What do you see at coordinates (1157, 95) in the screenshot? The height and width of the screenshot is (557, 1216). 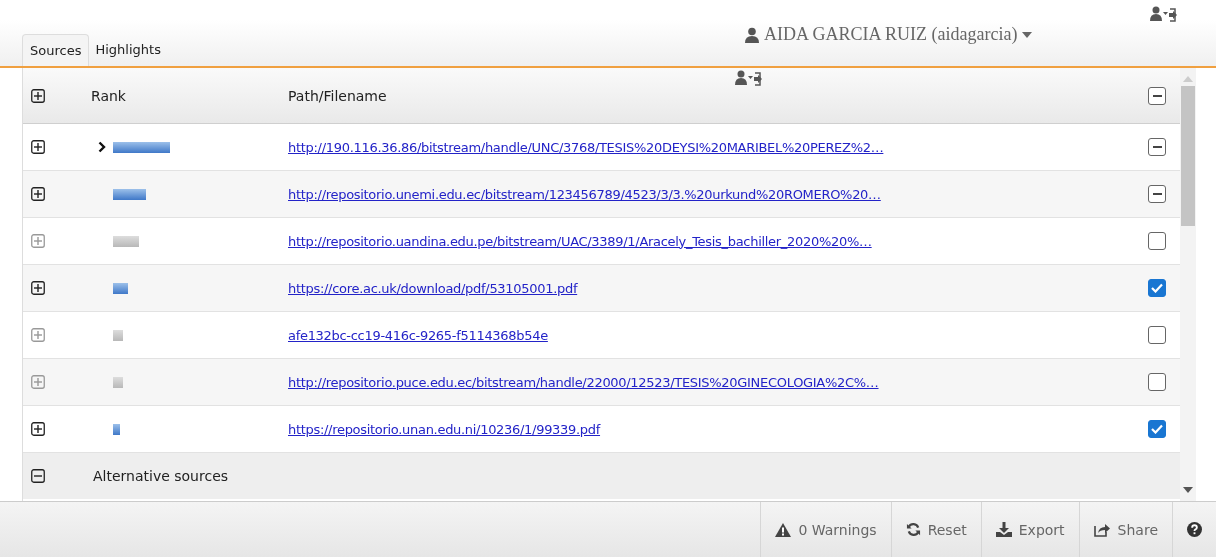 I see `select-all-checkbox` at bounding box center [1157, 95].